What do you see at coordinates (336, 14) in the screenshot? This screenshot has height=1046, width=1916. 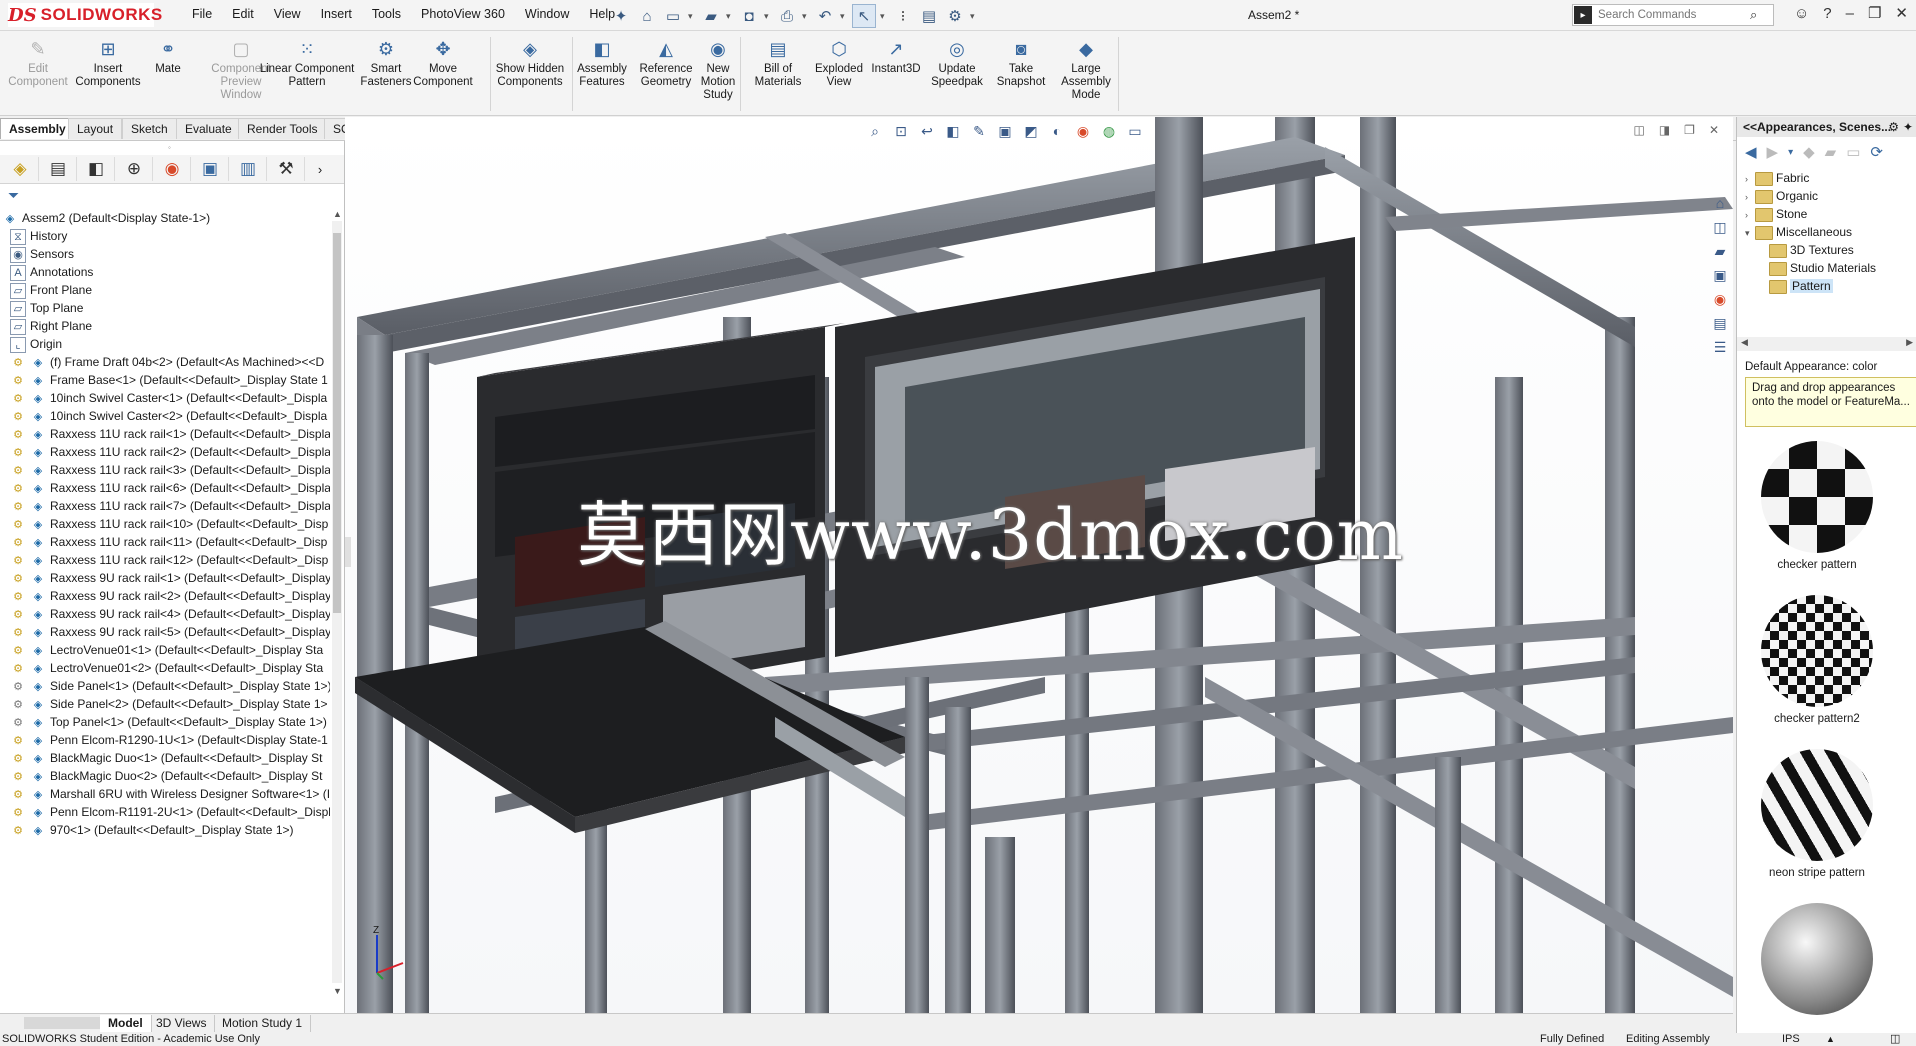 I see `menu-item-insert: Insert` at bounding box center [336, 14].